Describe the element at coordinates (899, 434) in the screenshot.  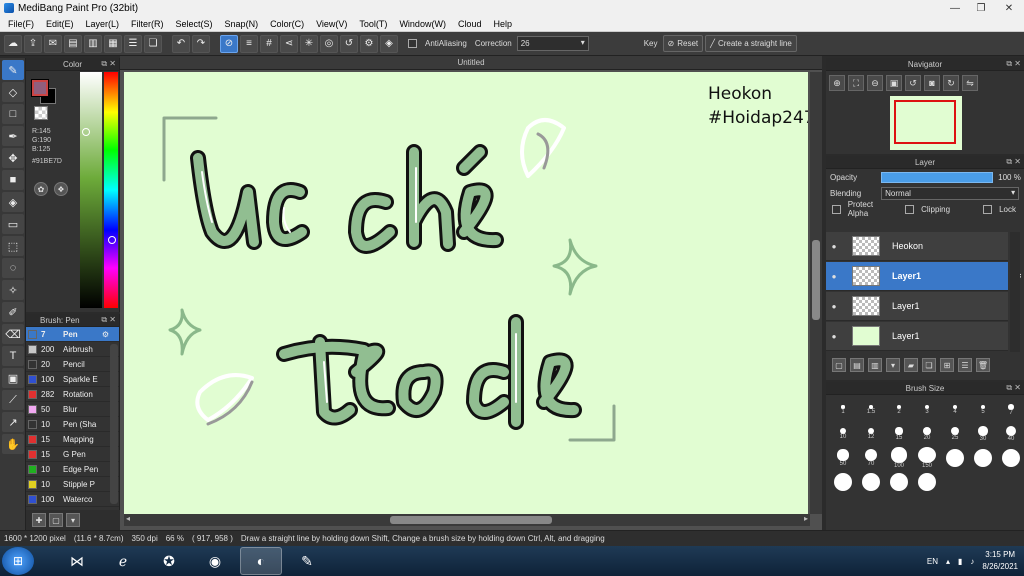
I see `brush-size-option: 15` at that location.